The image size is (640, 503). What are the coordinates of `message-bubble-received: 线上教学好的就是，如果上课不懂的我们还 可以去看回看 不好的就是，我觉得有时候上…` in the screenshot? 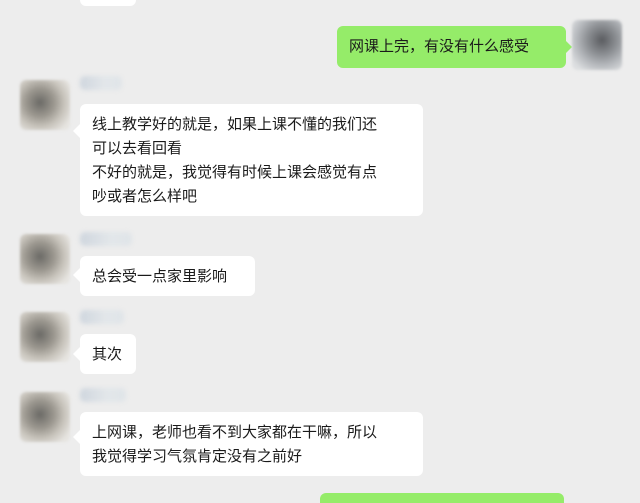 It's located at (251, 160).